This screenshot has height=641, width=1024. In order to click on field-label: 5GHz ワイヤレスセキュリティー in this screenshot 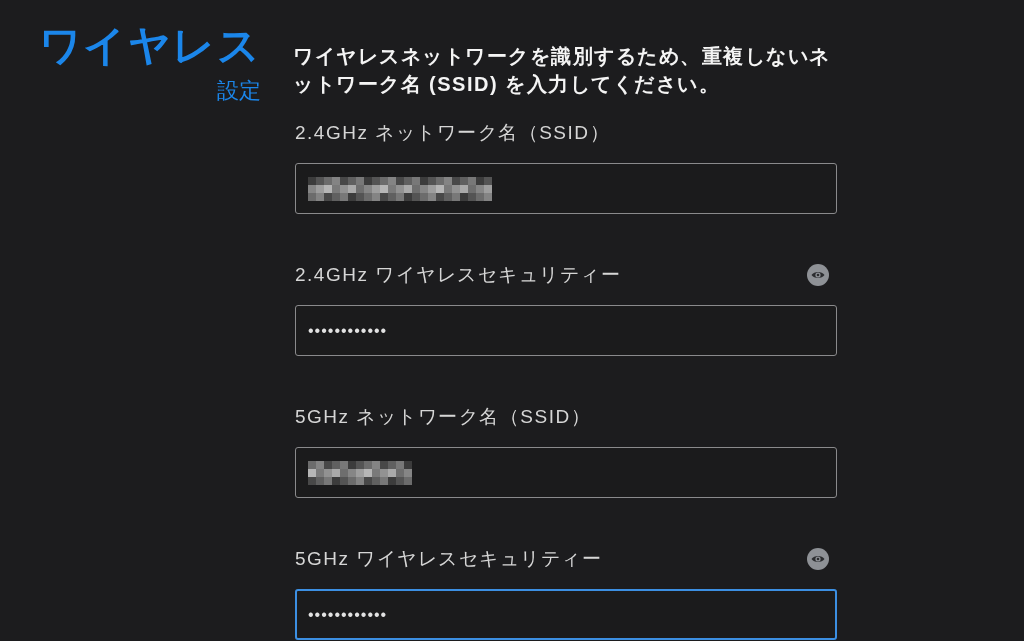, I will do `click(449, 559)`.